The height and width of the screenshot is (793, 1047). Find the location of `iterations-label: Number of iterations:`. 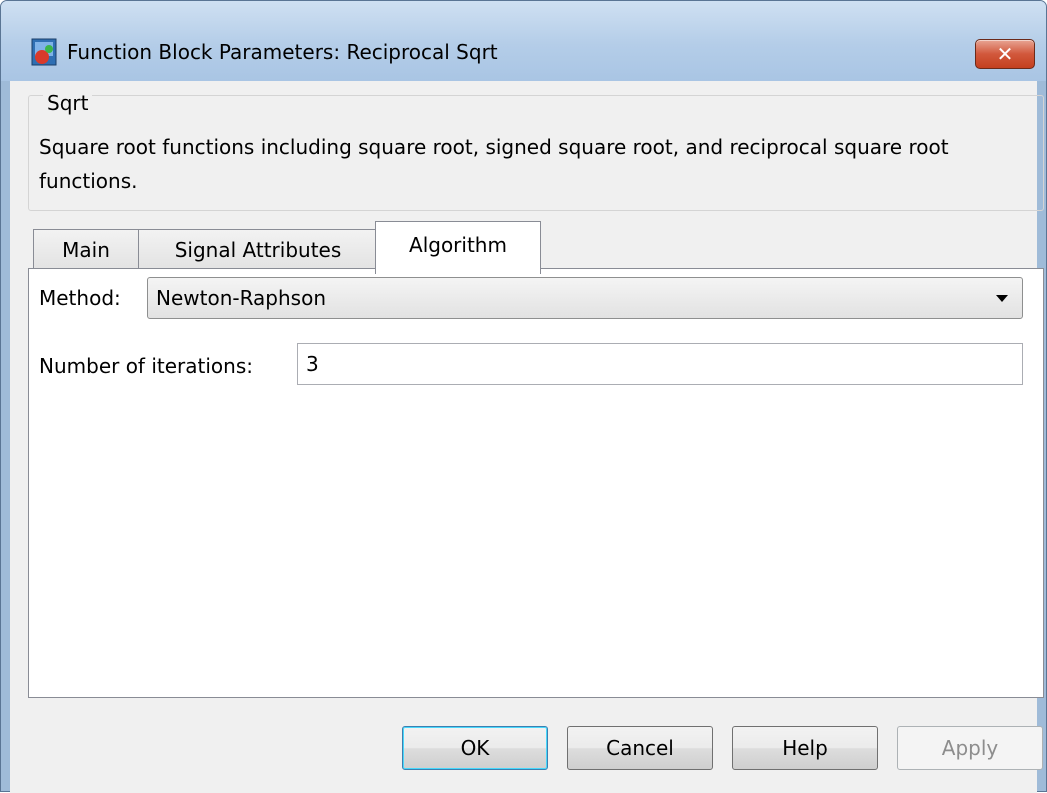

iterations-label: Number of iterations: is located at coordinates (146, 366).